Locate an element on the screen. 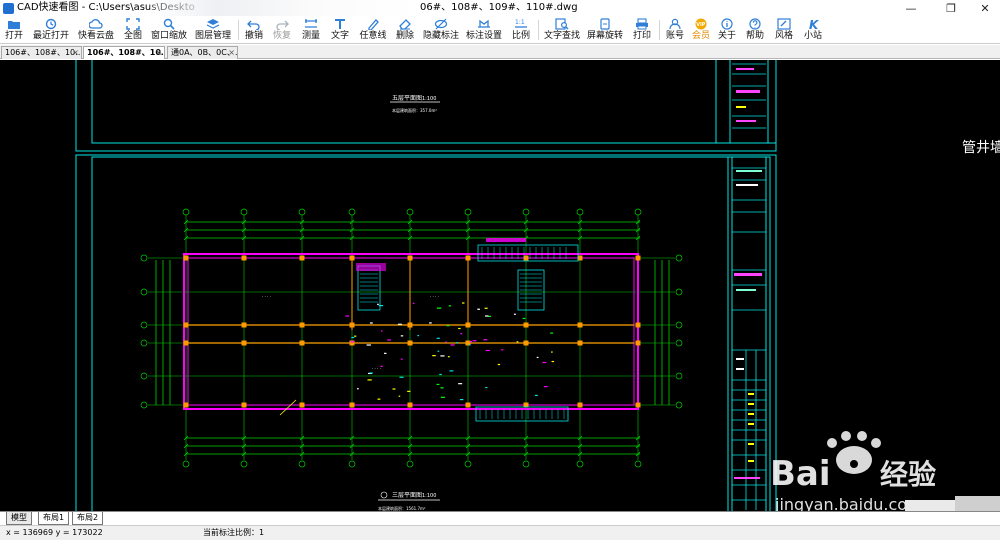 The height and width of the screenshot is (540, 1000). rotate-screen-icon is located at coordinates (605, 23).